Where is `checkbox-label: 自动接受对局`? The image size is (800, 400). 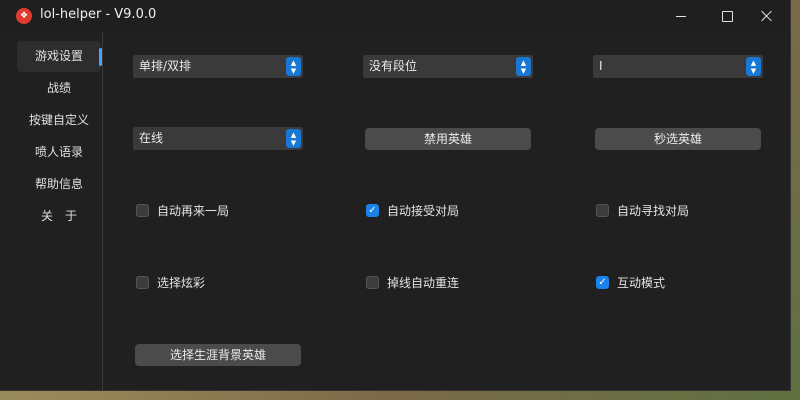 checkbox-label: 自动接受对局 is located at coordinates (423, 211).